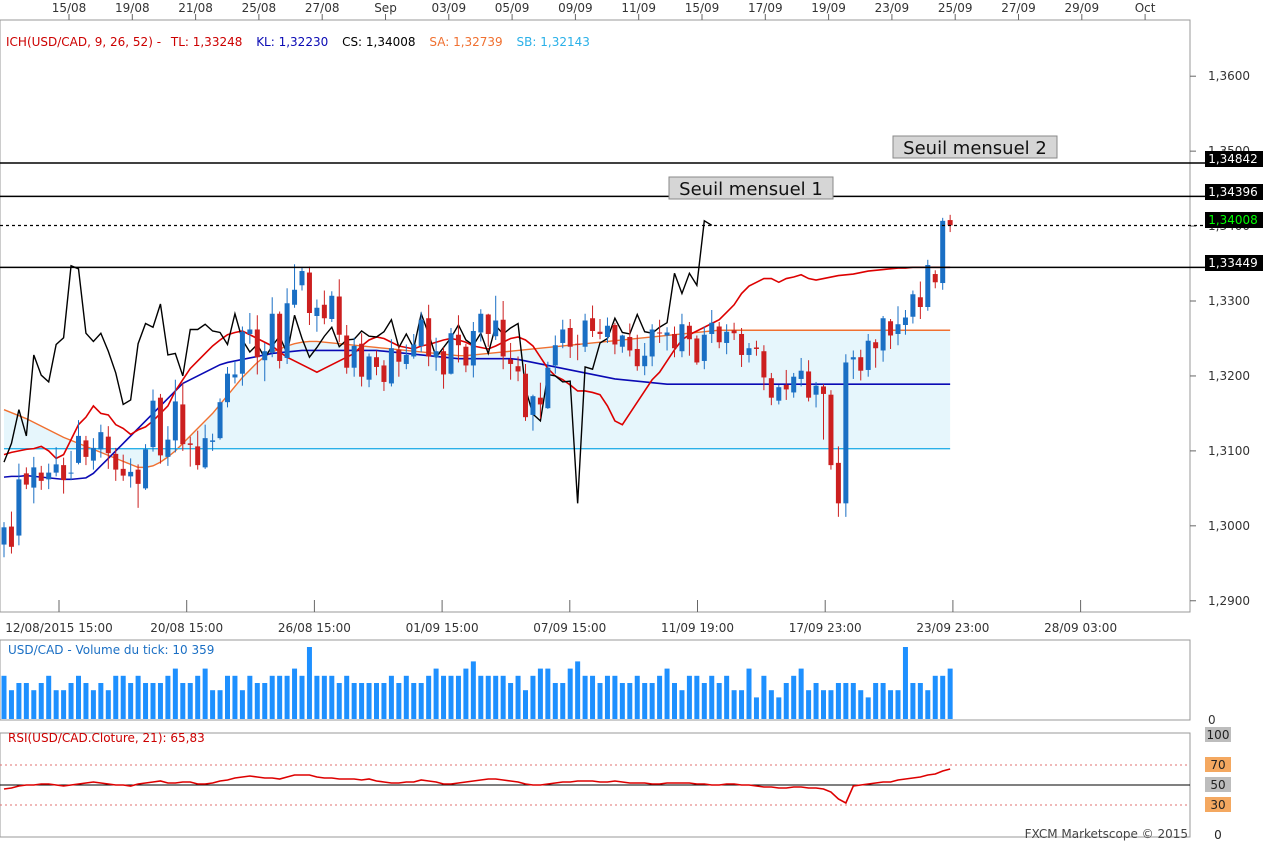 The width and height of the screenshot is (1263, 844). I want to click on seuil-mensuel-2-label: Seuil mensuel 2, so click(975, 147).